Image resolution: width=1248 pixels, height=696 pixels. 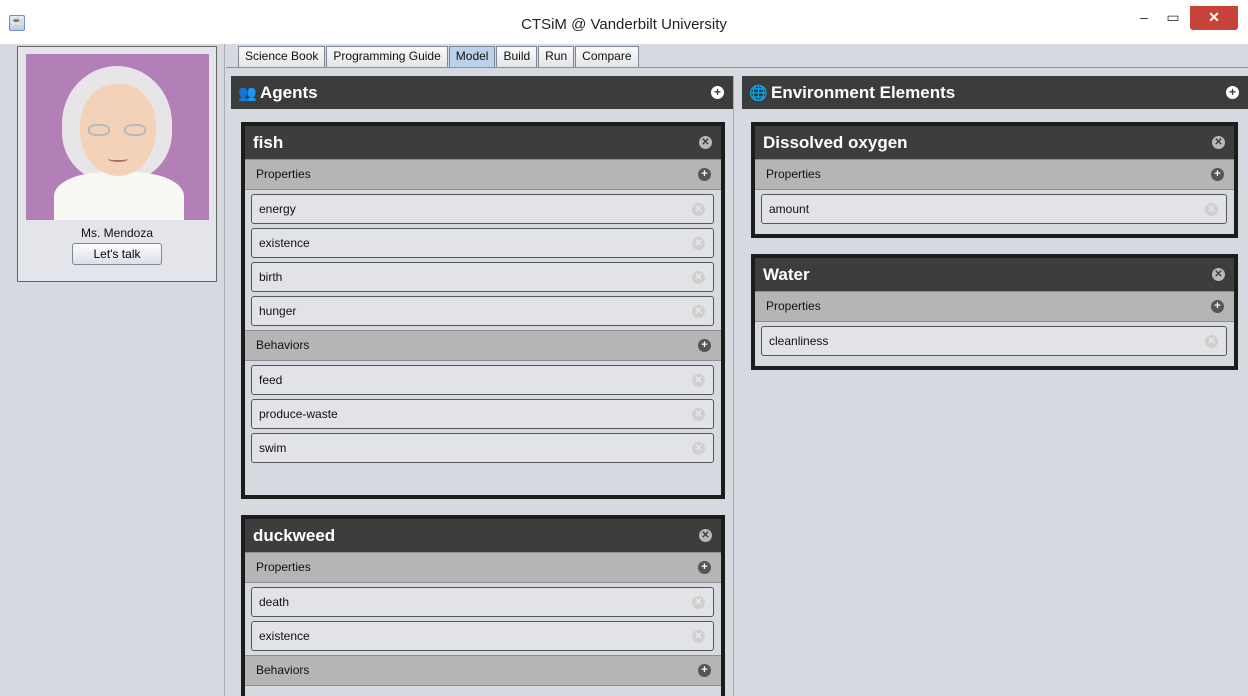 I want to click on tab-science-book: Science Book, so click(x=282, y=56).